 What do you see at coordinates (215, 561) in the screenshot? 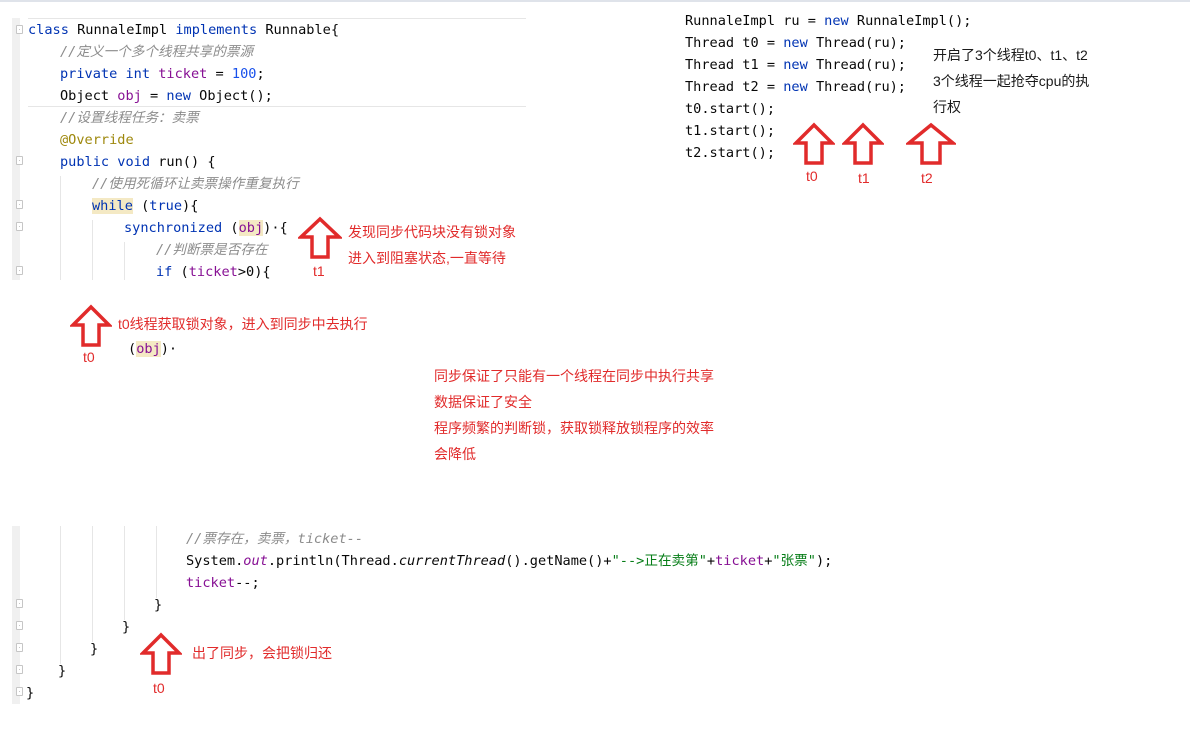
I see `code-text: System.` at bounding box center [215, 561].